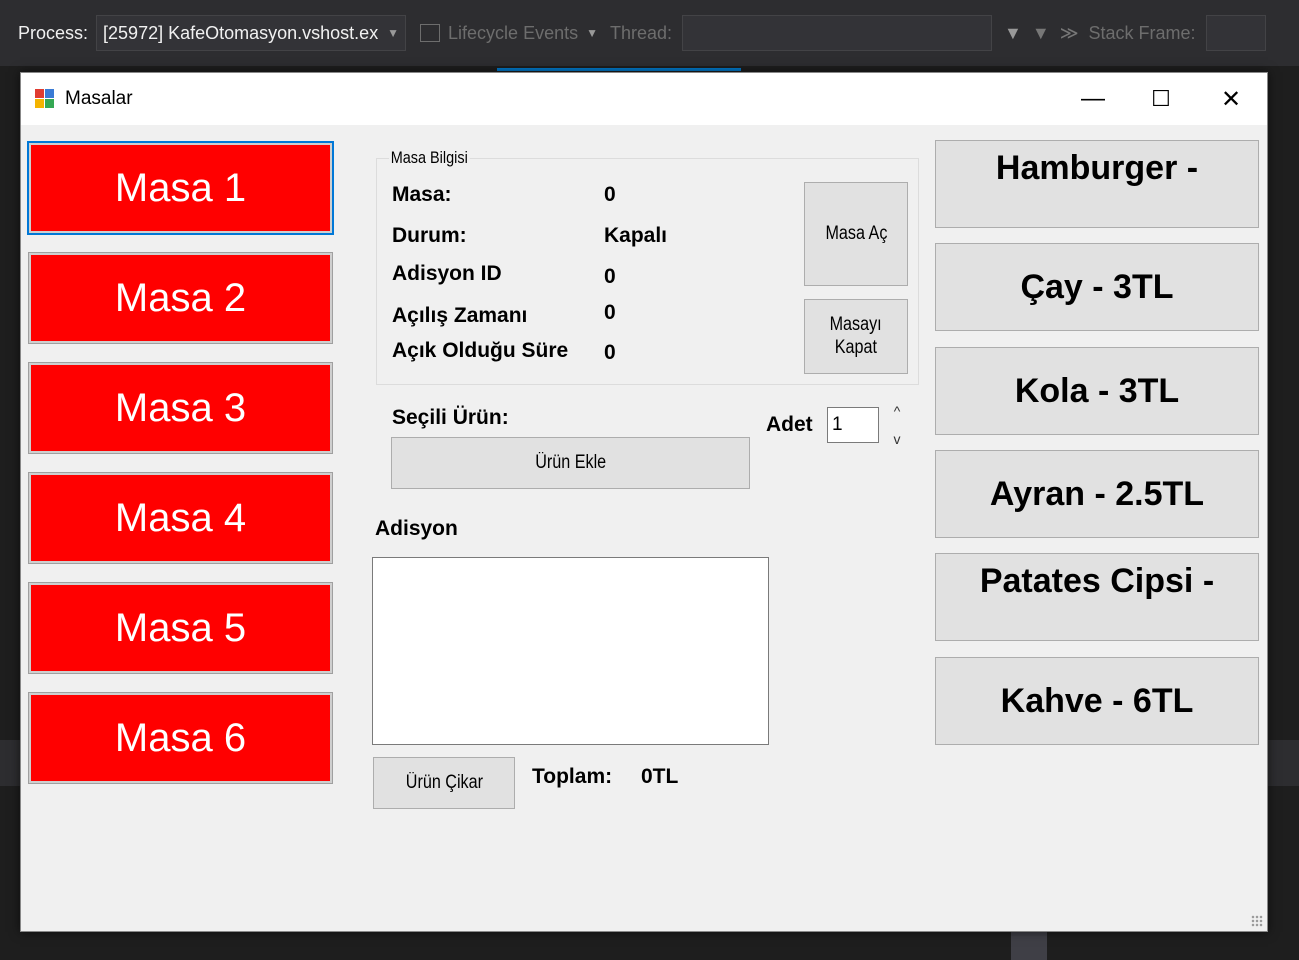 This screenshot has height=960, width=1299. What do you see at coordinates (99, 98) in the screenshot?
I see `window-title: Masalar` at bounding box center [99, 98].